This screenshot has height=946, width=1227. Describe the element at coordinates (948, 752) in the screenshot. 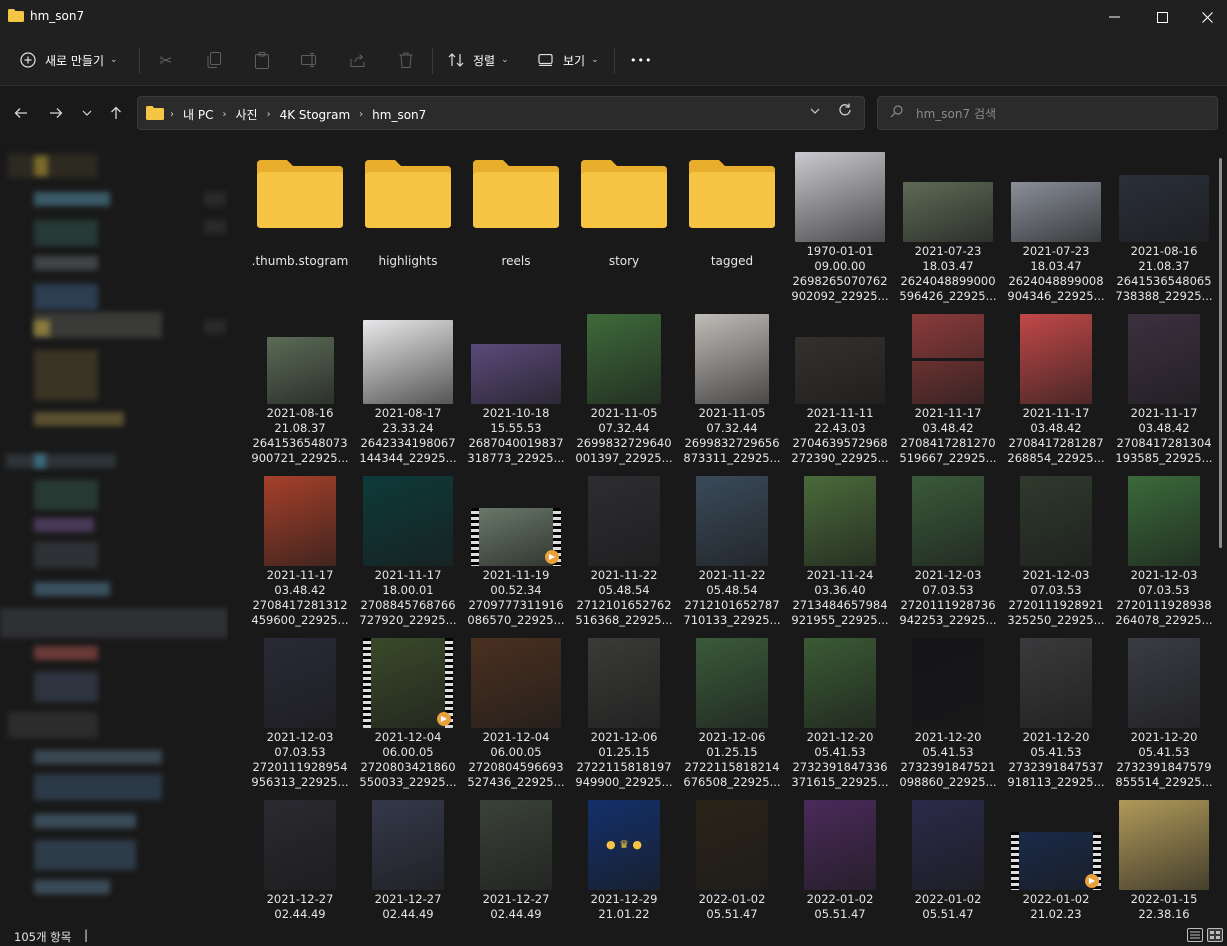

I see `file-name-line: 05.41.53` at that location.